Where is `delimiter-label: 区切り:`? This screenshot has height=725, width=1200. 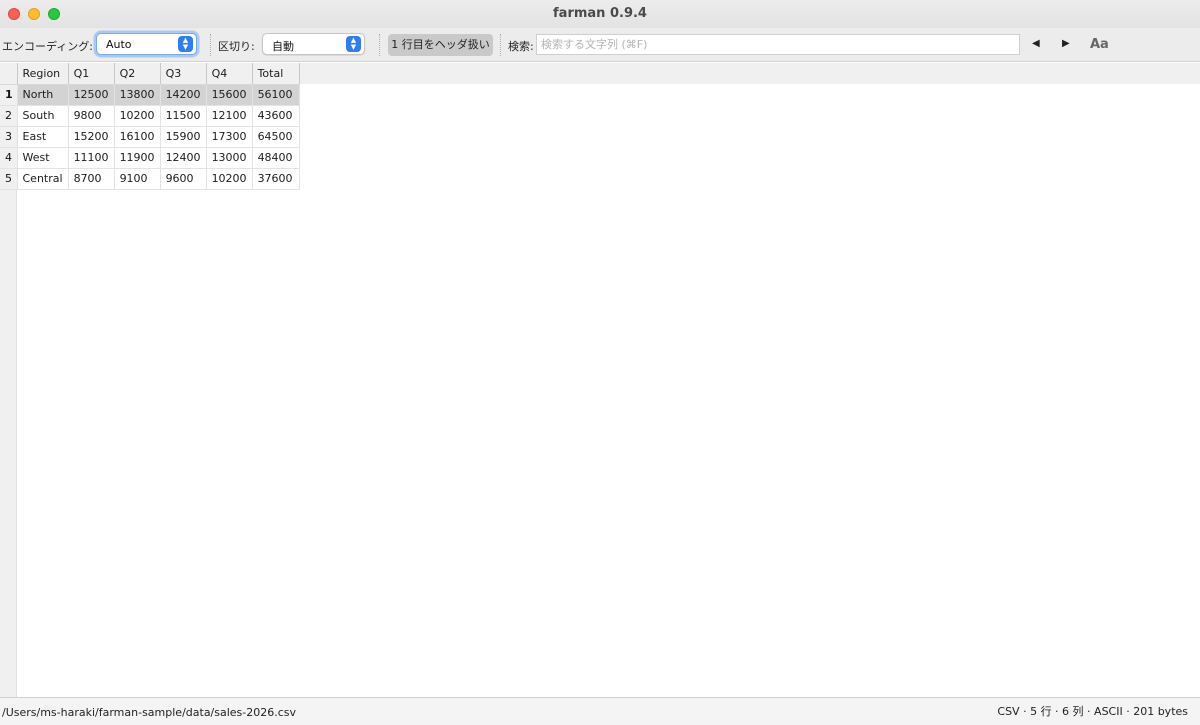 delimiter-label: 区切り: is located at coordinates (236, 46).